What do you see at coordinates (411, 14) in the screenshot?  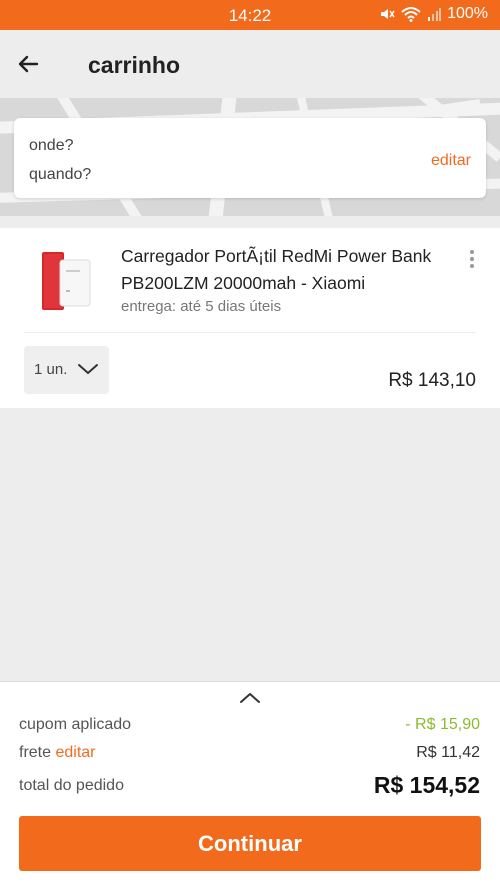 I see `wifi-icon` at bounding box center [411, 14].